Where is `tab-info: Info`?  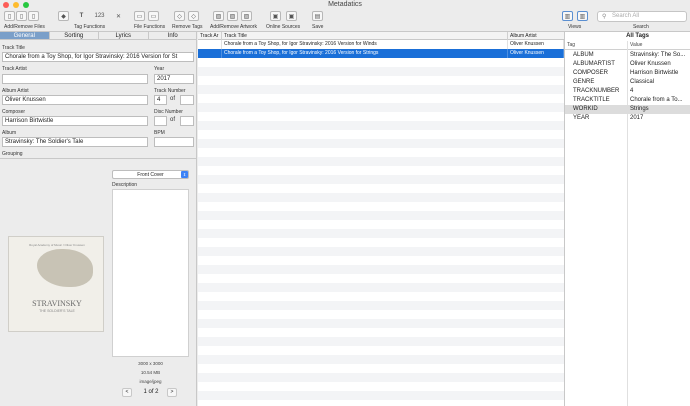
tab-info: Info is located at coordinates (173, 35).